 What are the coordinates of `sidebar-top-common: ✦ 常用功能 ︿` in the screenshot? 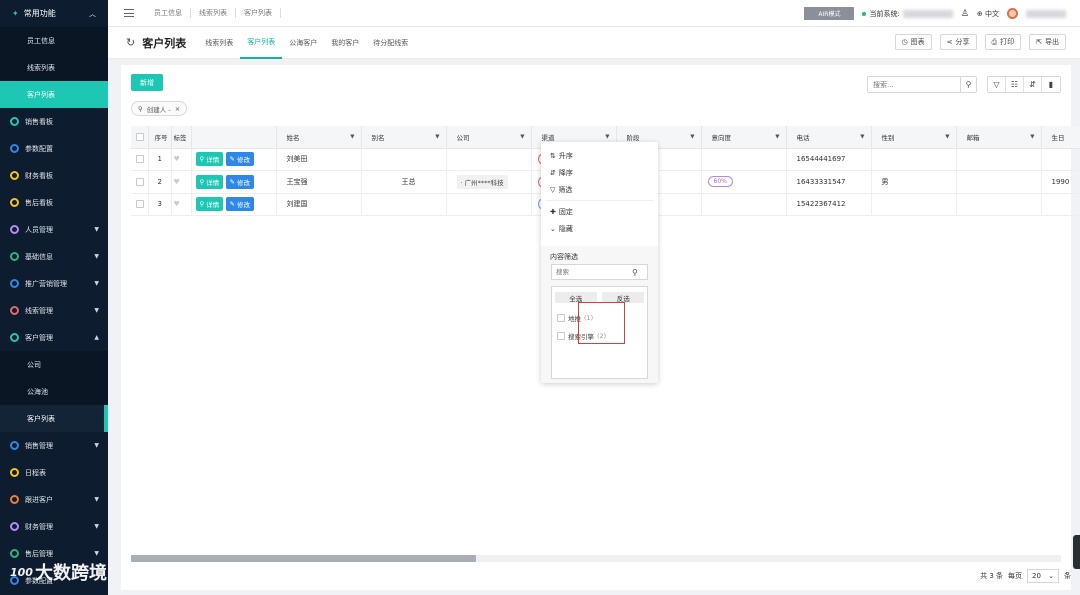 It's located at (54, 13).